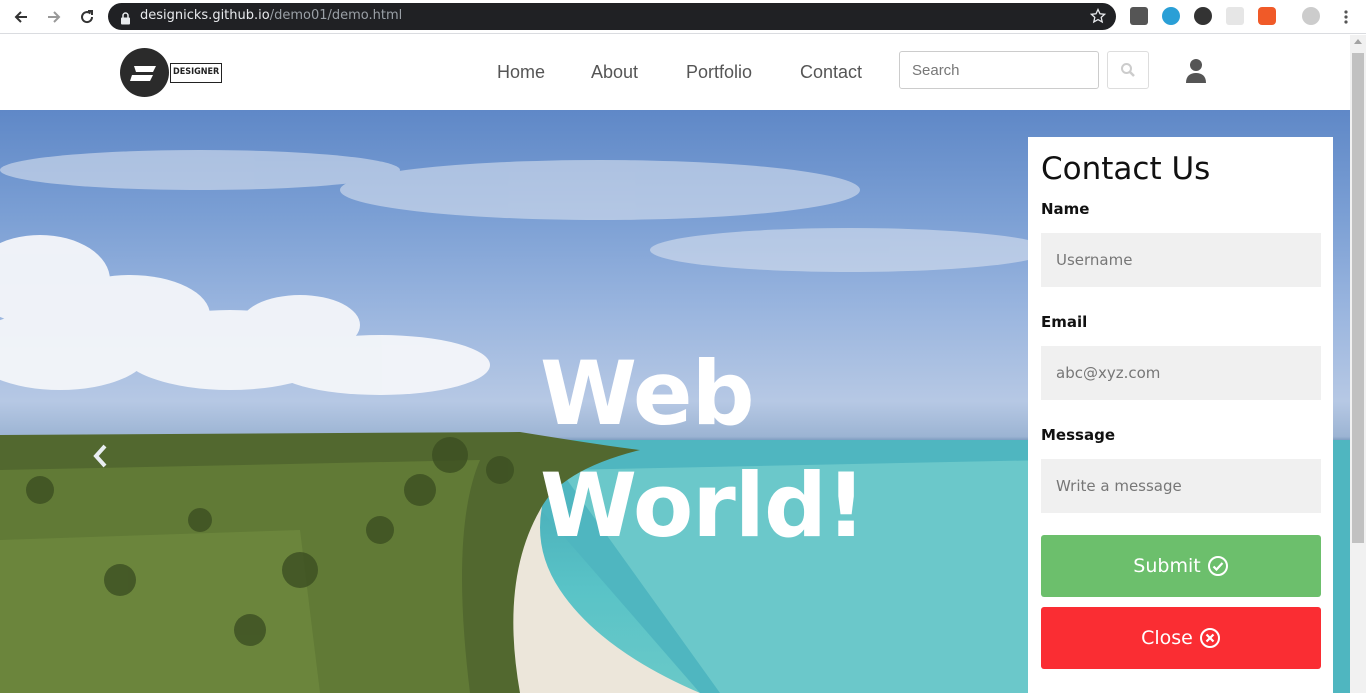 This screenshot has width=1366, height=693. What do you see at coordinates (1196, 73) in the screenshot?
I see `user-icon` at bounding box center [1196, 73].